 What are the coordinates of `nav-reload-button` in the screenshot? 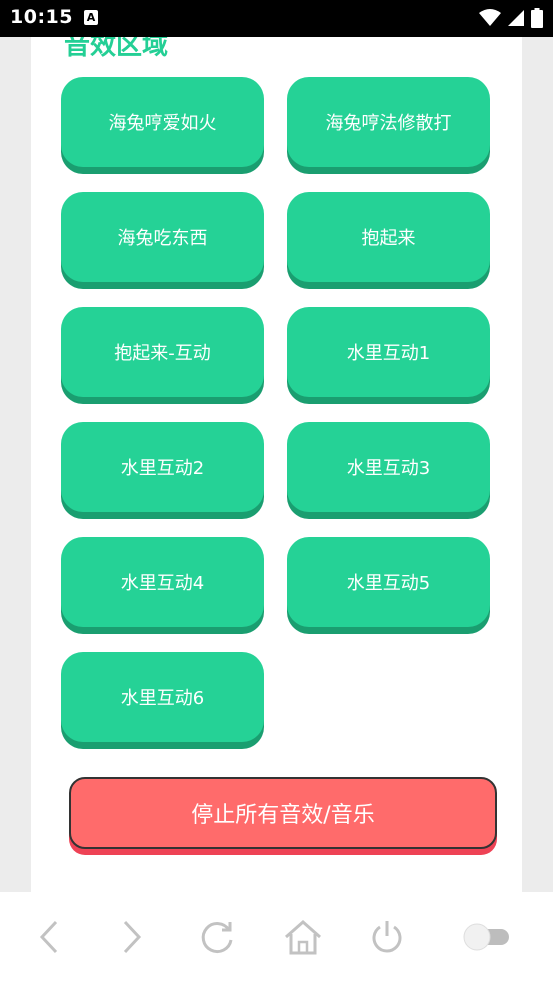 It's located at (217, 937).